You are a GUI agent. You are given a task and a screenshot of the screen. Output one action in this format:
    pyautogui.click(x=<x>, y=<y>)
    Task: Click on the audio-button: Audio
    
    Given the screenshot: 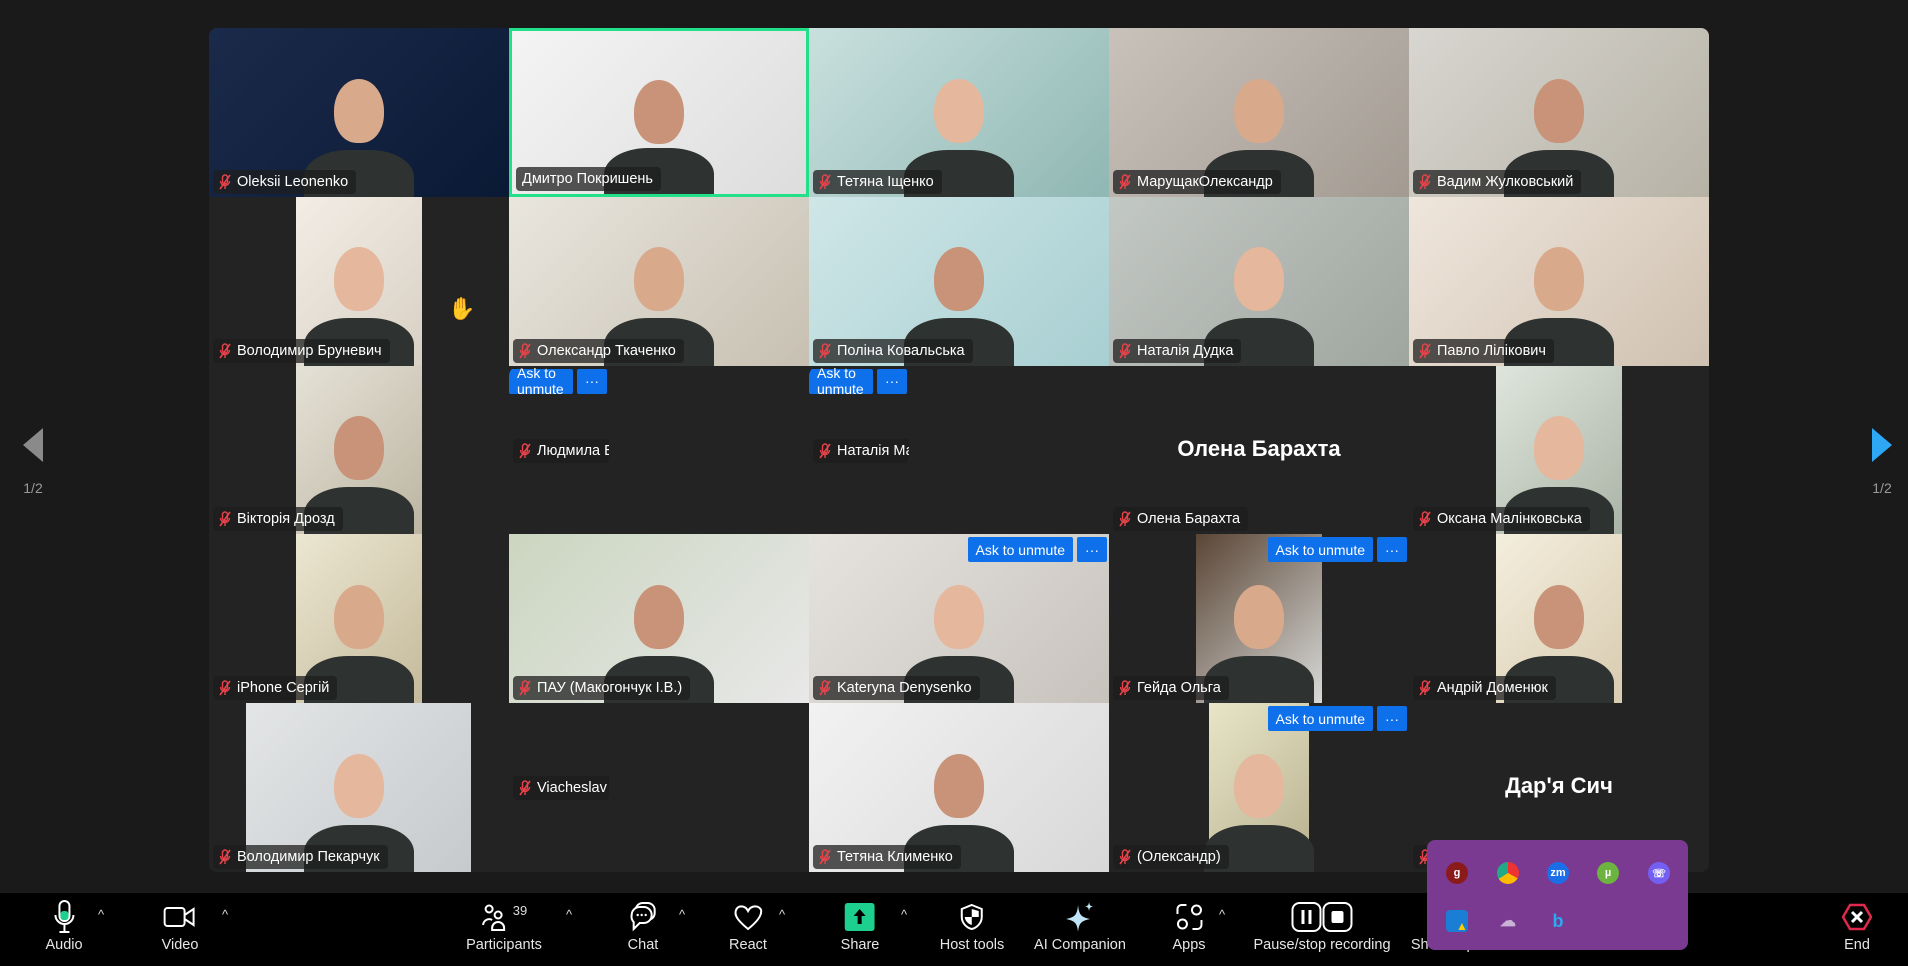 What is the action you would take?
    pyautogui.click(x=64, y=929)
    